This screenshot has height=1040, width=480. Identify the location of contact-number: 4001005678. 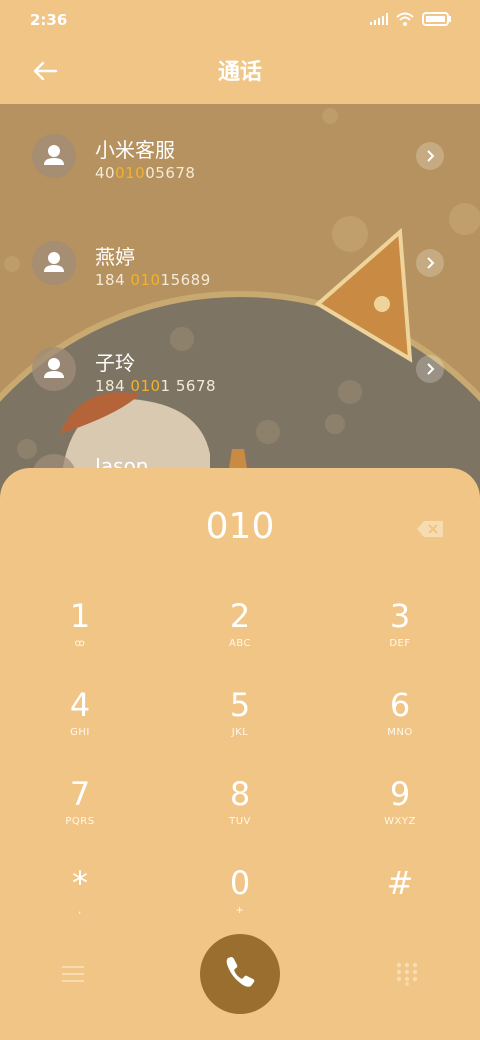
(145, 173).